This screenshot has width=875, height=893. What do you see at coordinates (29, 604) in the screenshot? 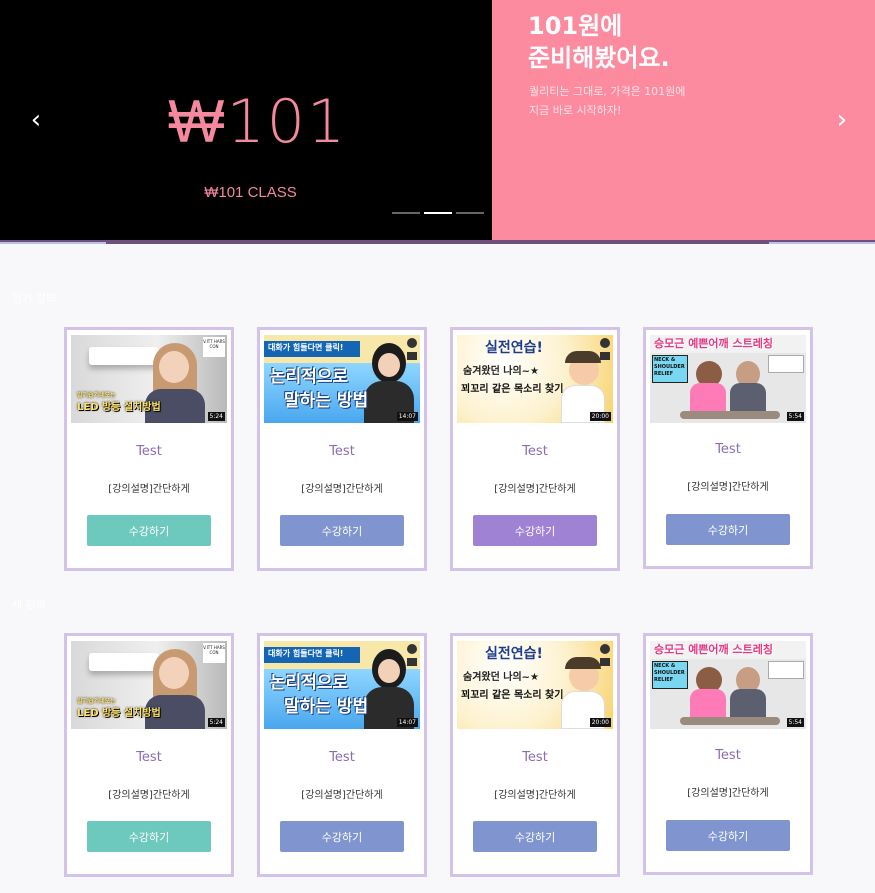
I see `section-title: 새 강의` at bounding box center [29, 604].